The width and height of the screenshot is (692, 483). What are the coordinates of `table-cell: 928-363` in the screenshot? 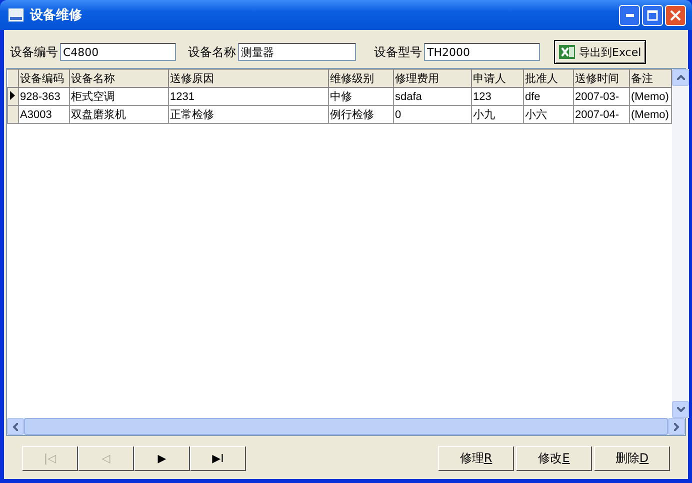 It's located at (44, 97).